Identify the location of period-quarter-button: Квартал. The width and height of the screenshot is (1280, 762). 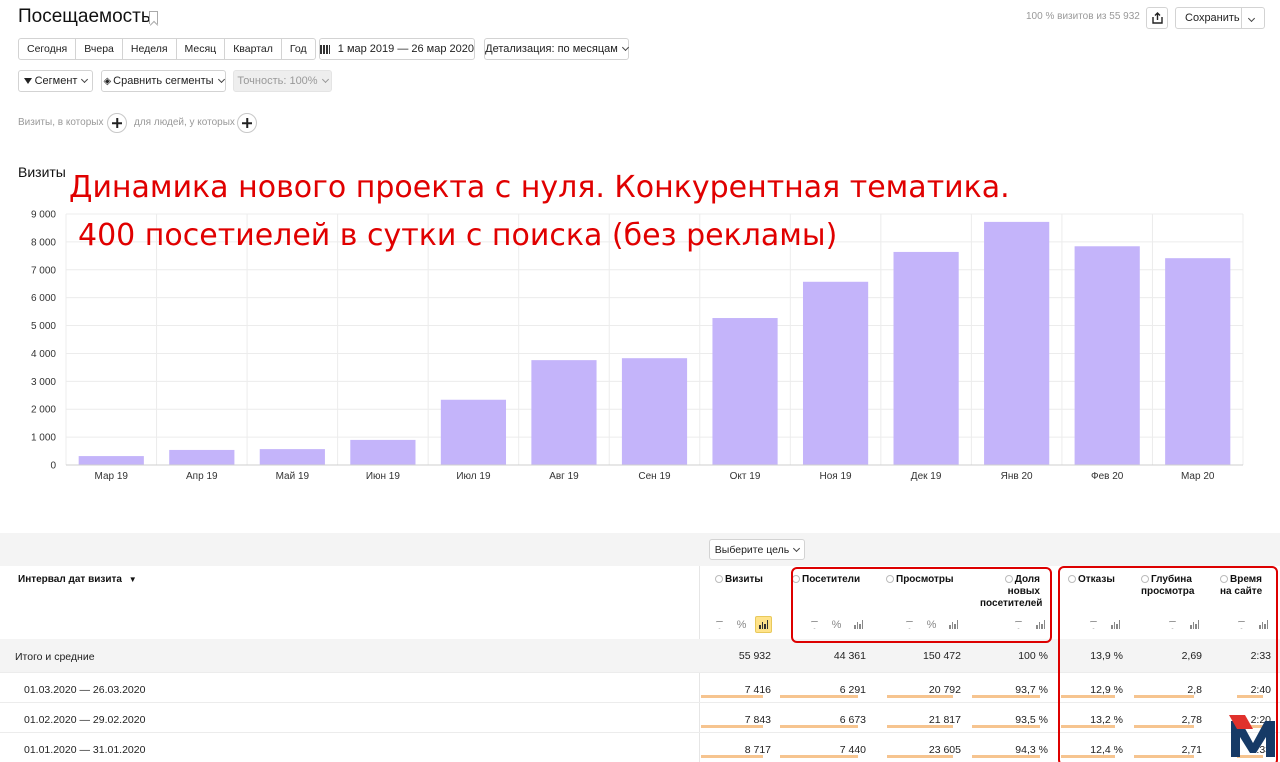
(253, 49).